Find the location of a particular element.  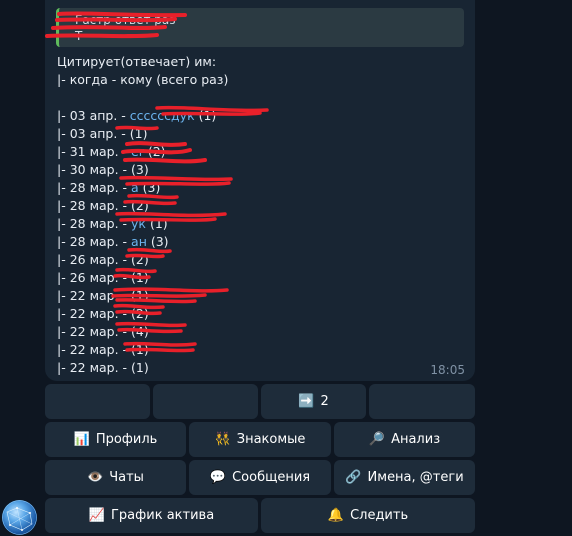

link-icon: 🔗 is located at coordinates (353, 477).